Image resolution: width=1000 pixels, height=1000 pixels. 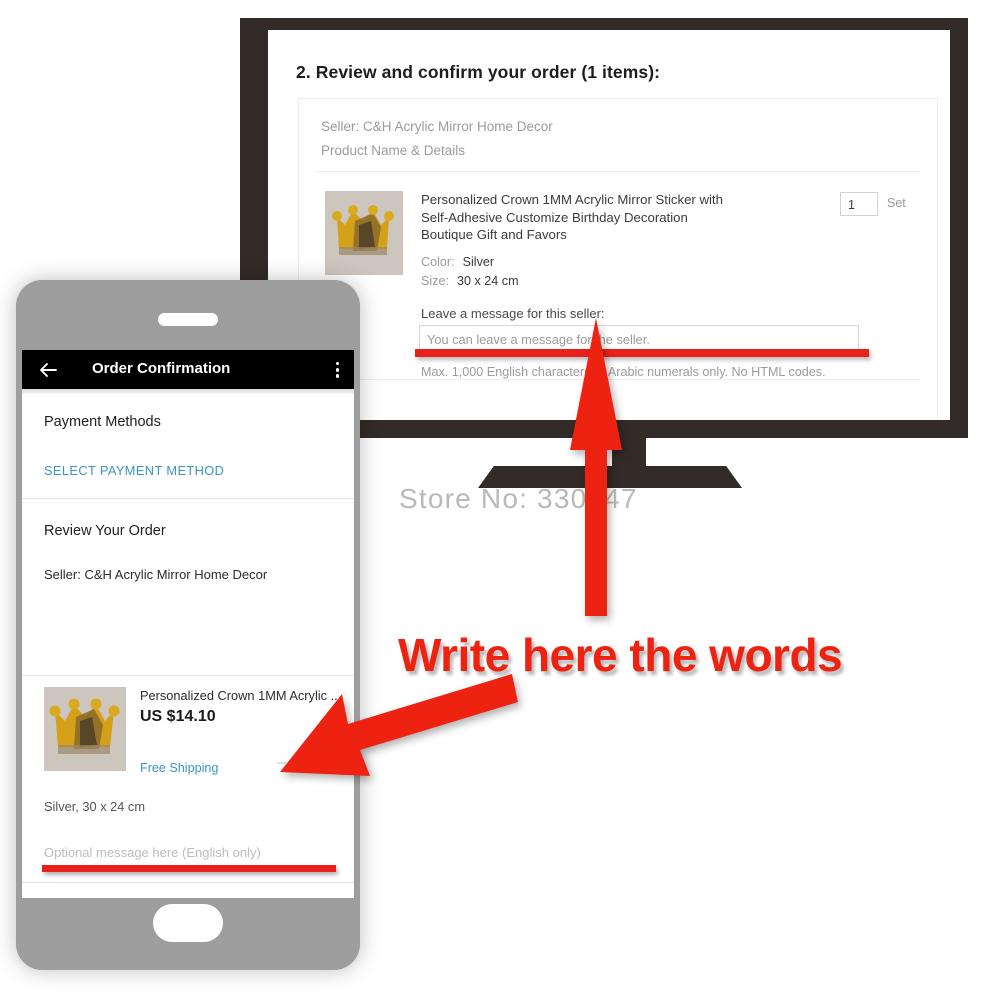 I want to click on annotation-arrow-up, so click(x=596, y=467).